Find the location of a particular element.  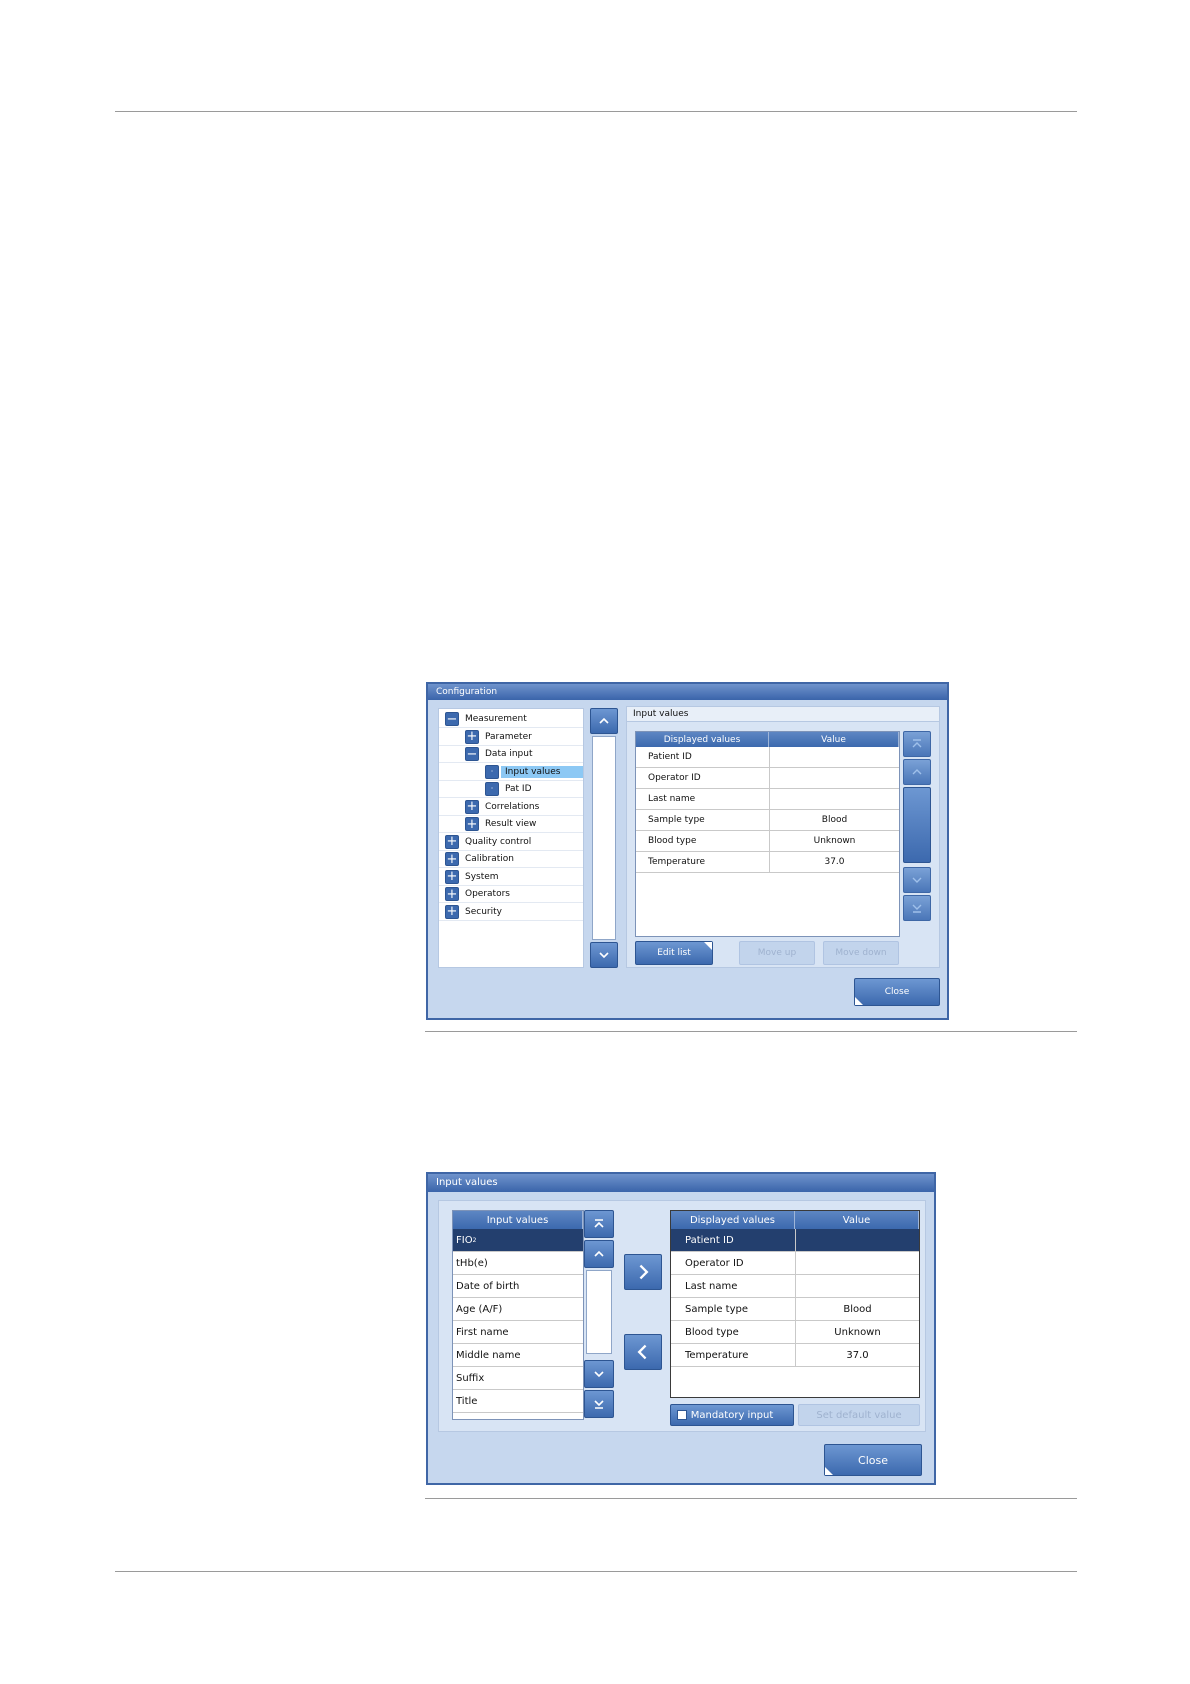

tree-item: − Measurement is located at coordinates (511, 719).